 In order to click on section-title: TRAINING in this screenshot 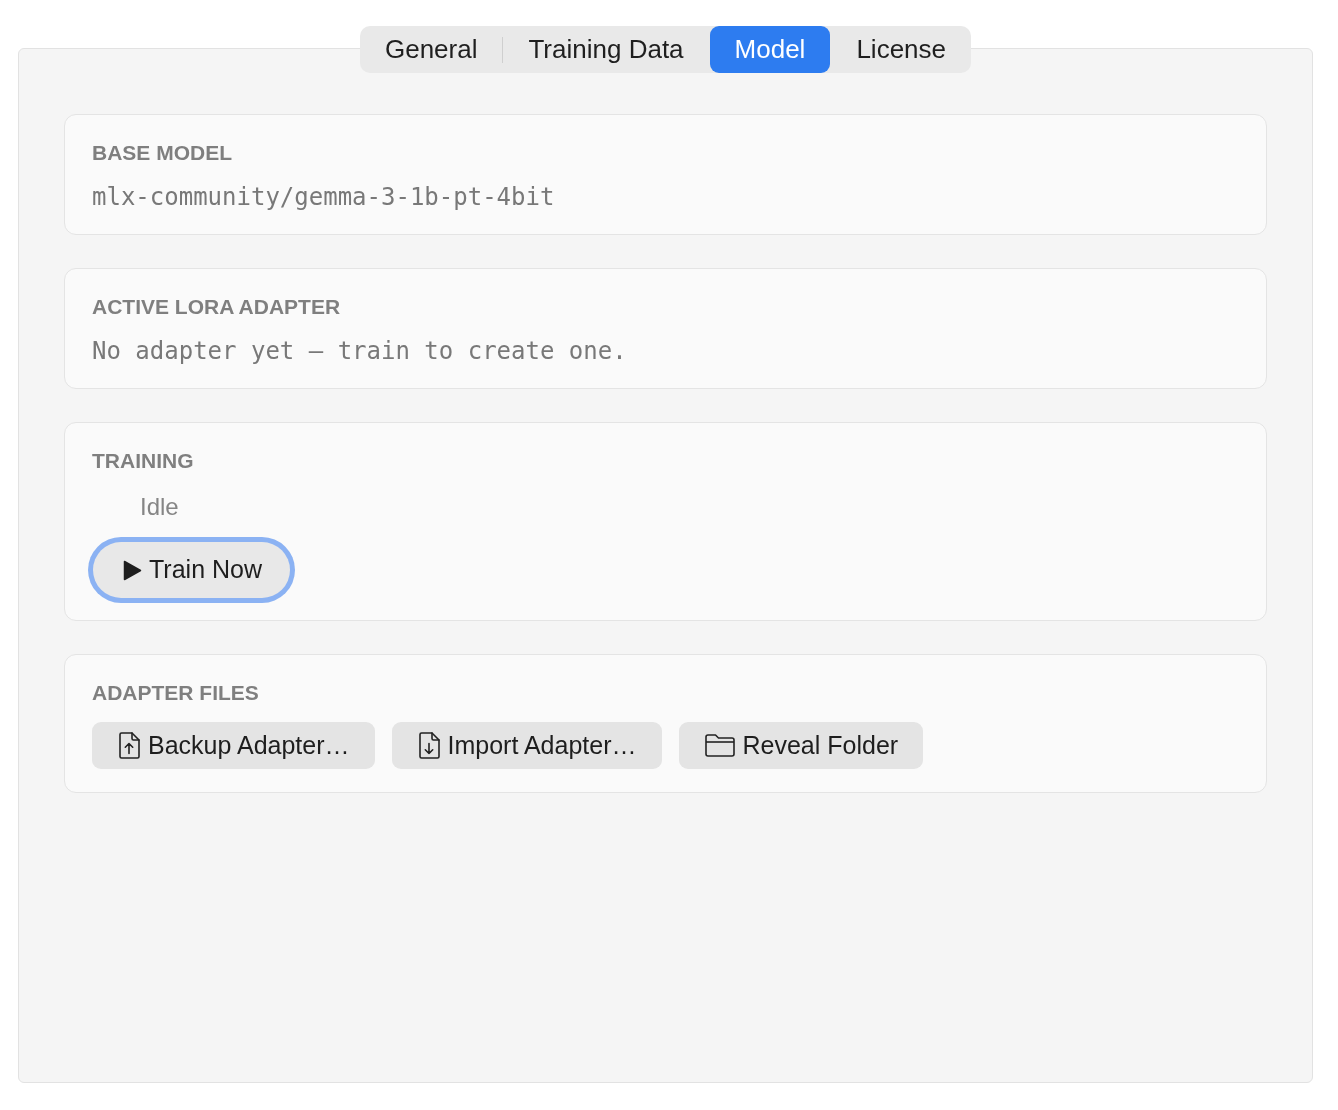, I will do `click(143, 461)`.